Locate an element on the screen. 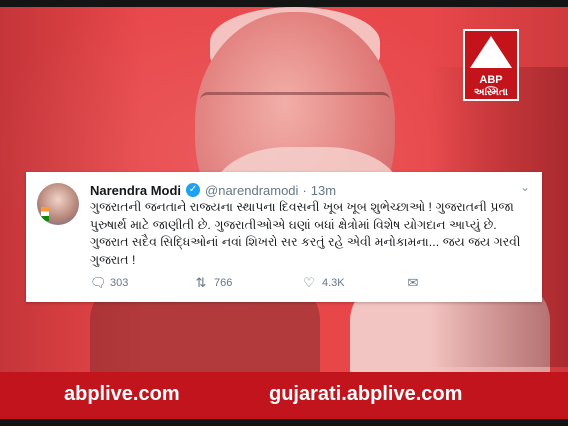 This screenshot has height=426, width=568. retweet-count: 766 is located at coordinates (223, 283).